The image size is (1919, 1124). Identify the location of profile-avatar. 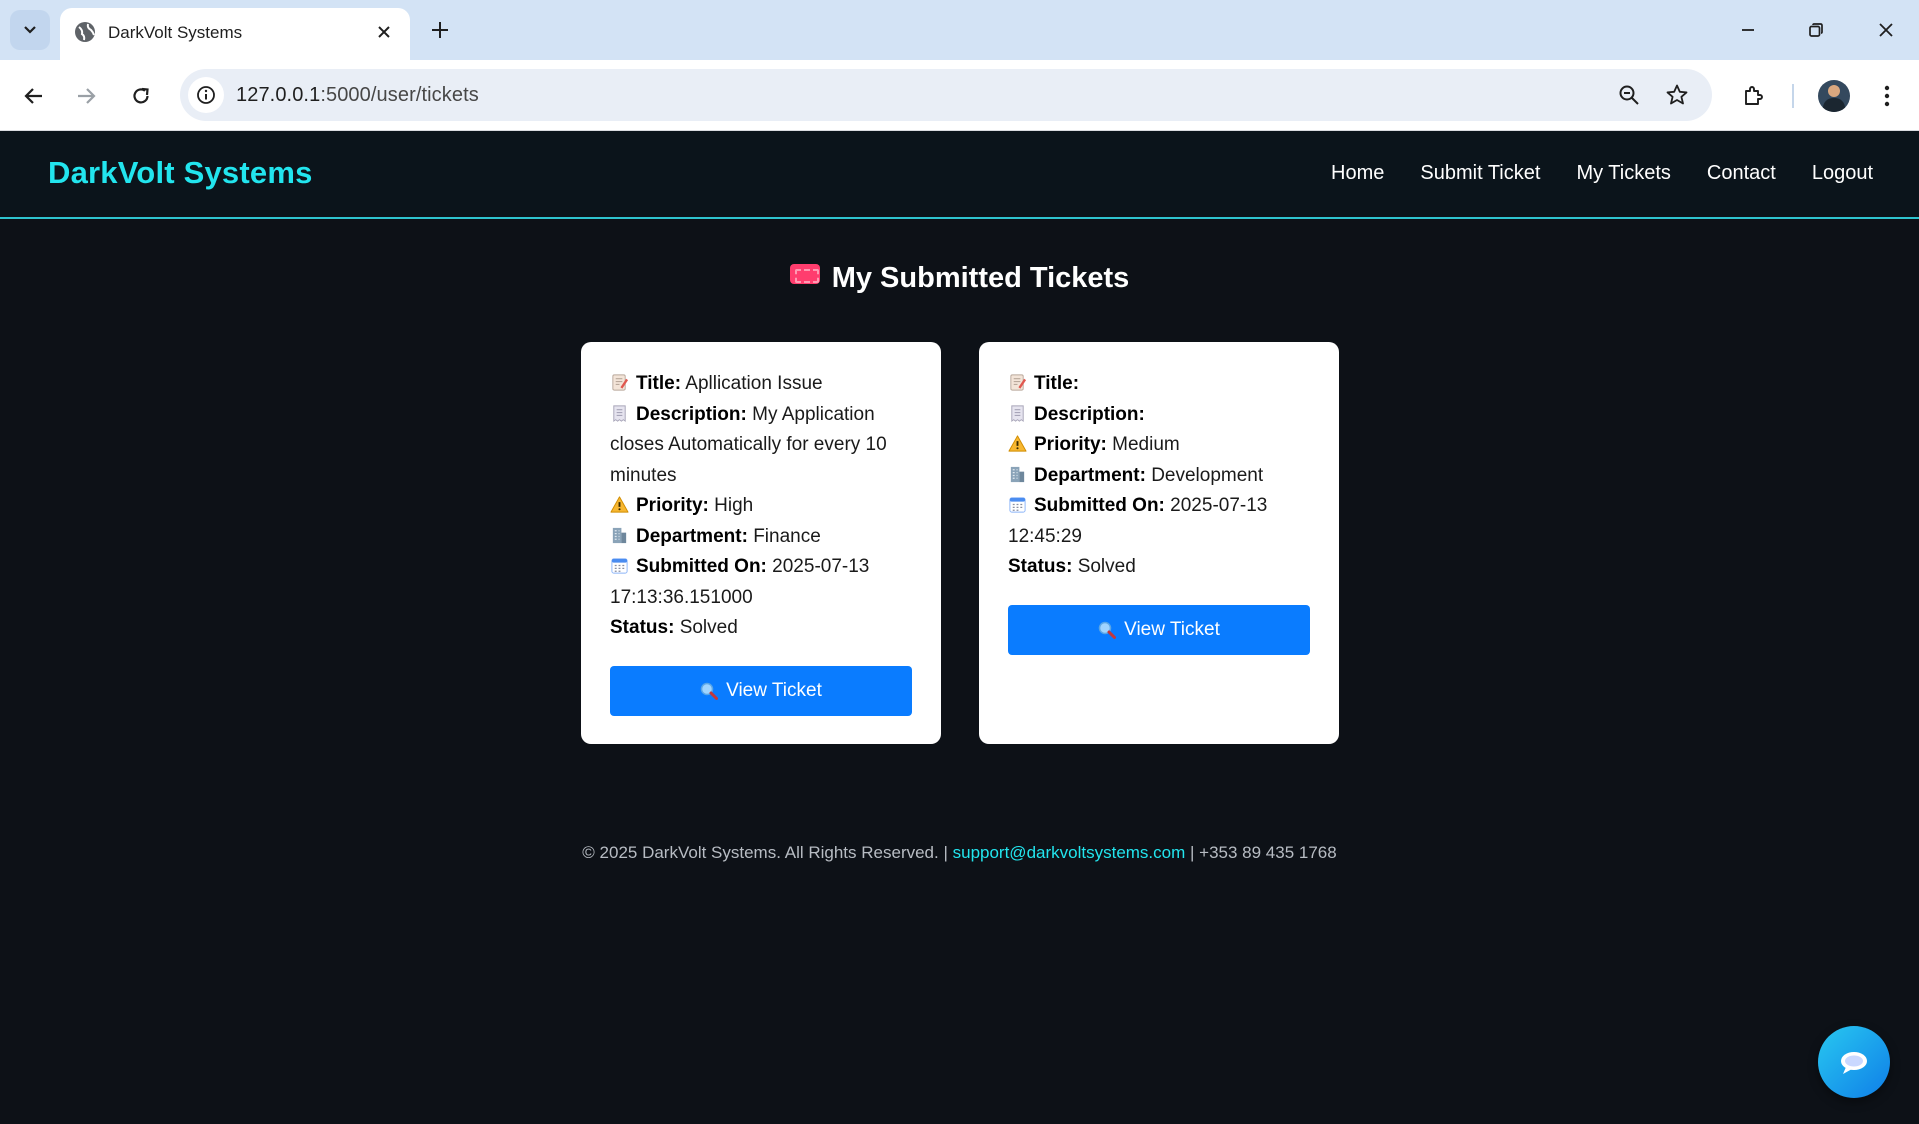
(1834, 96).